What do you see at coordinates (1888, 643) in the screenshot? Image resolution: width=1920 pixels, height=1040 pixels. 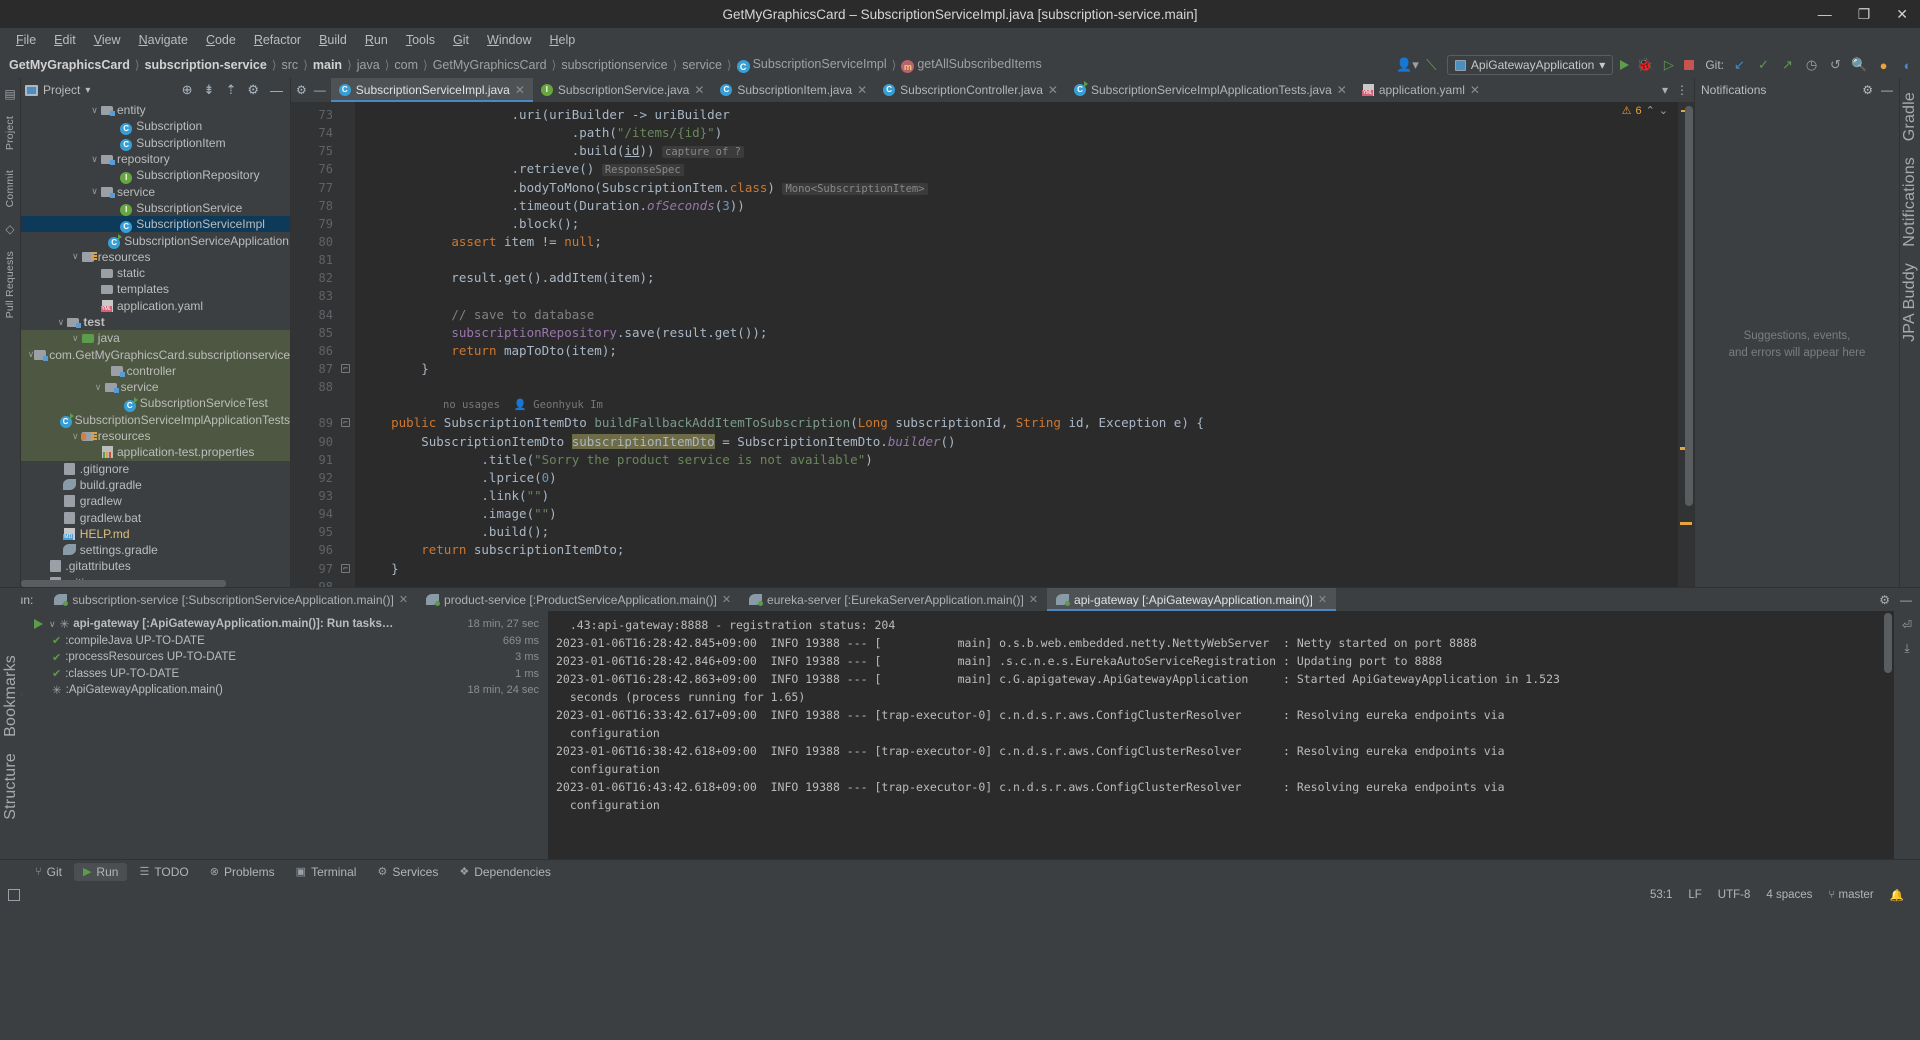 I see `console-scrollbar-thumb` at bounding box center [1888, 643].